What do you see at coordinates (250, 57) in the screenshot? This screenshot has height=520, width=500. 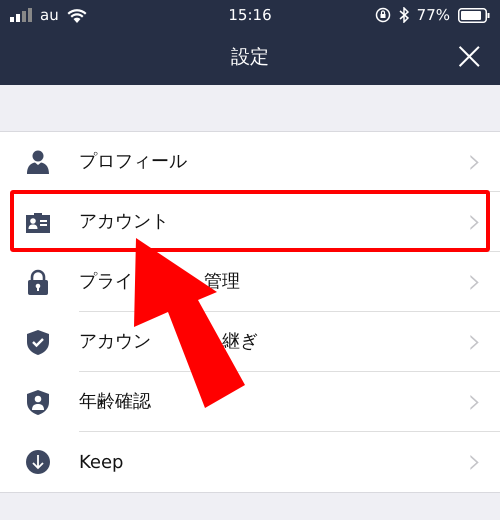 I see `screen-title: 設定` at bounding box center [250, 57].